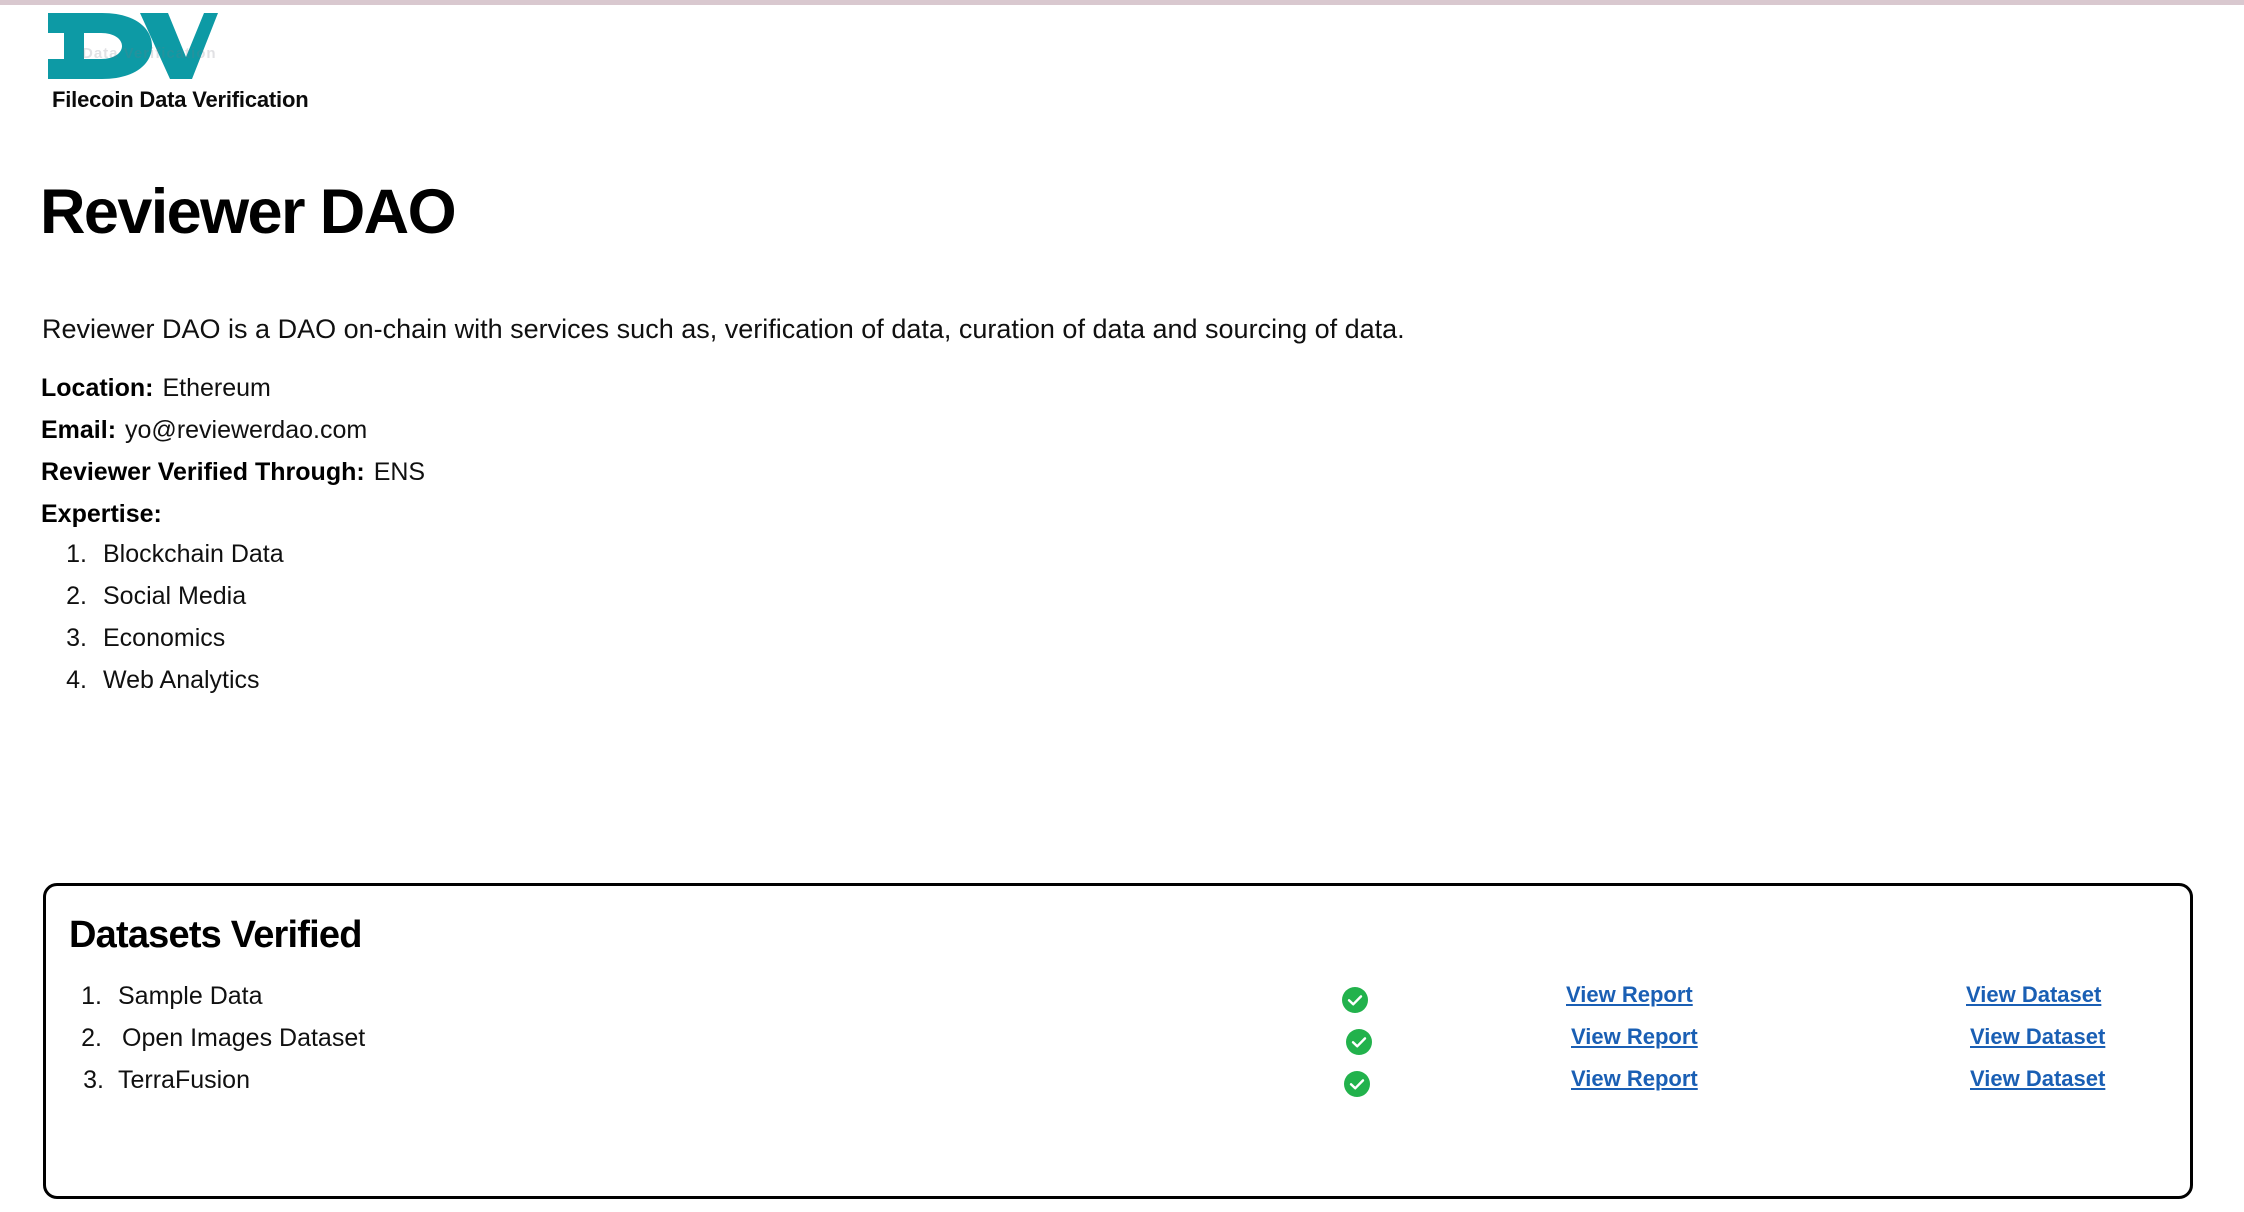  Describe the element at coordinates (93, 1080) in the screenshot. I see `dataset-row-number: 3.` at that location.